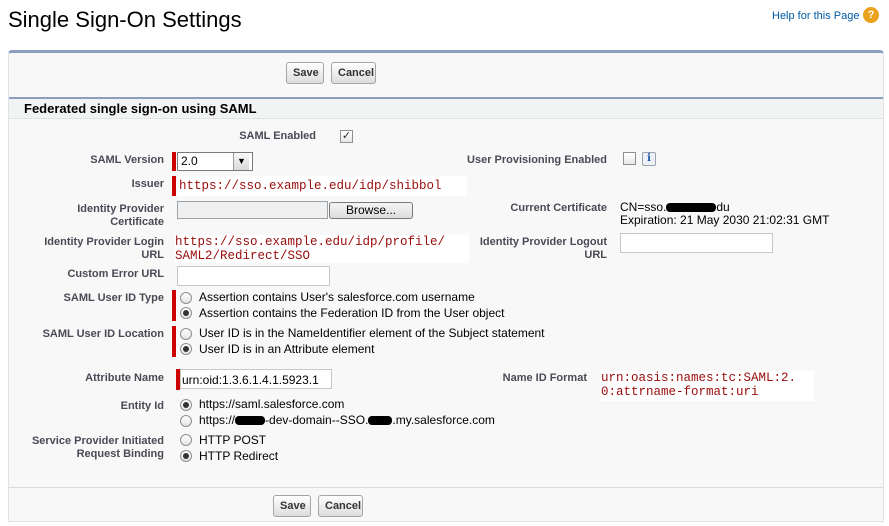  What do you see at coordinates (127, 160) in the screenshot?
I see `saml-version-label: SAML Version` at bounding box center [127, 160].